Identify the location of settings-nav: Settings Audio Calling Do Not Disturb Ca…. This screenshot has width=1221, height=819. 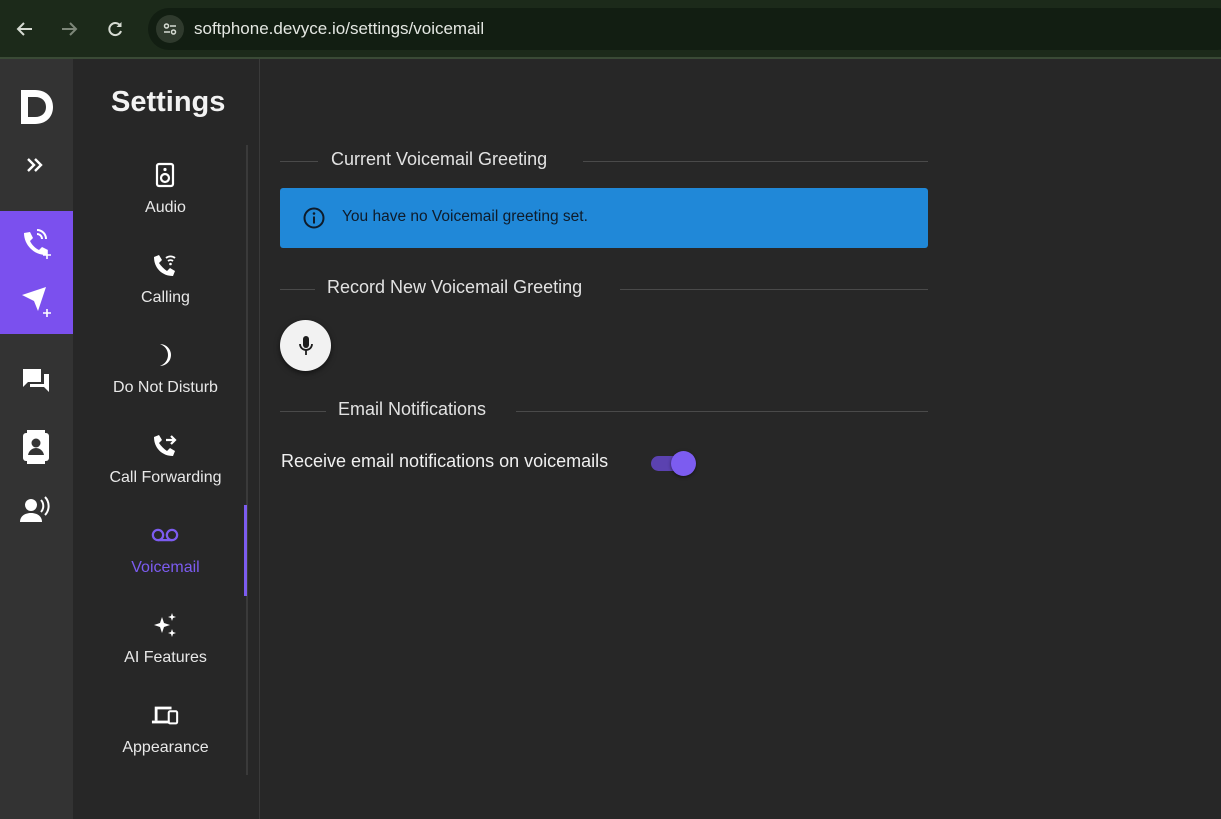
(166, 439).